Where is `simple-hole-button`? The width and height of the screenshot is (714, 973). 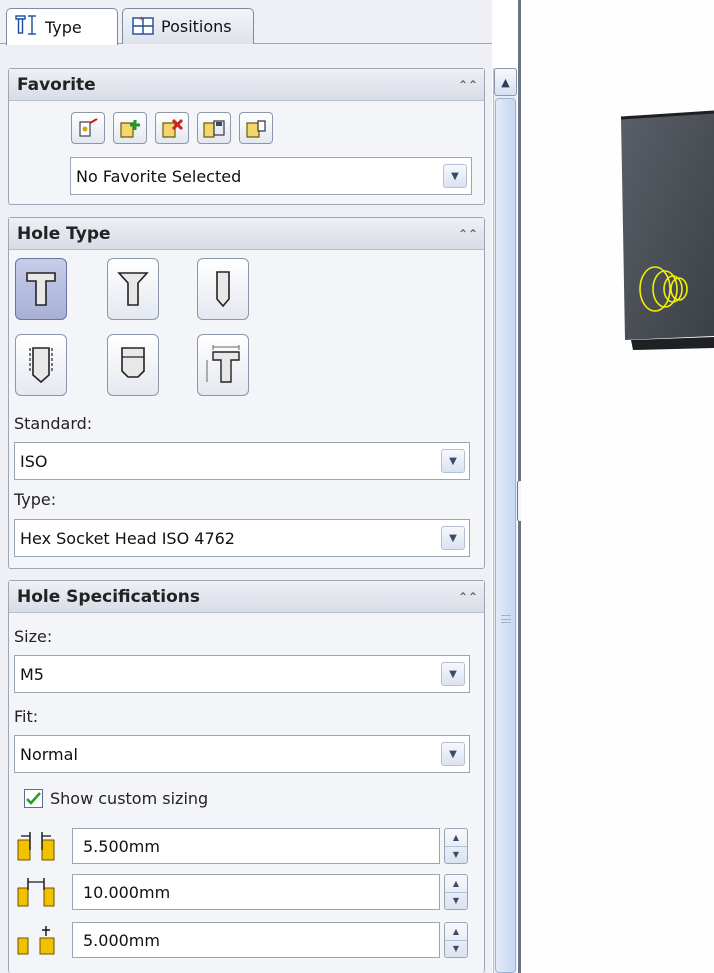
simple-hole-button is located at coordinates (223, 289).